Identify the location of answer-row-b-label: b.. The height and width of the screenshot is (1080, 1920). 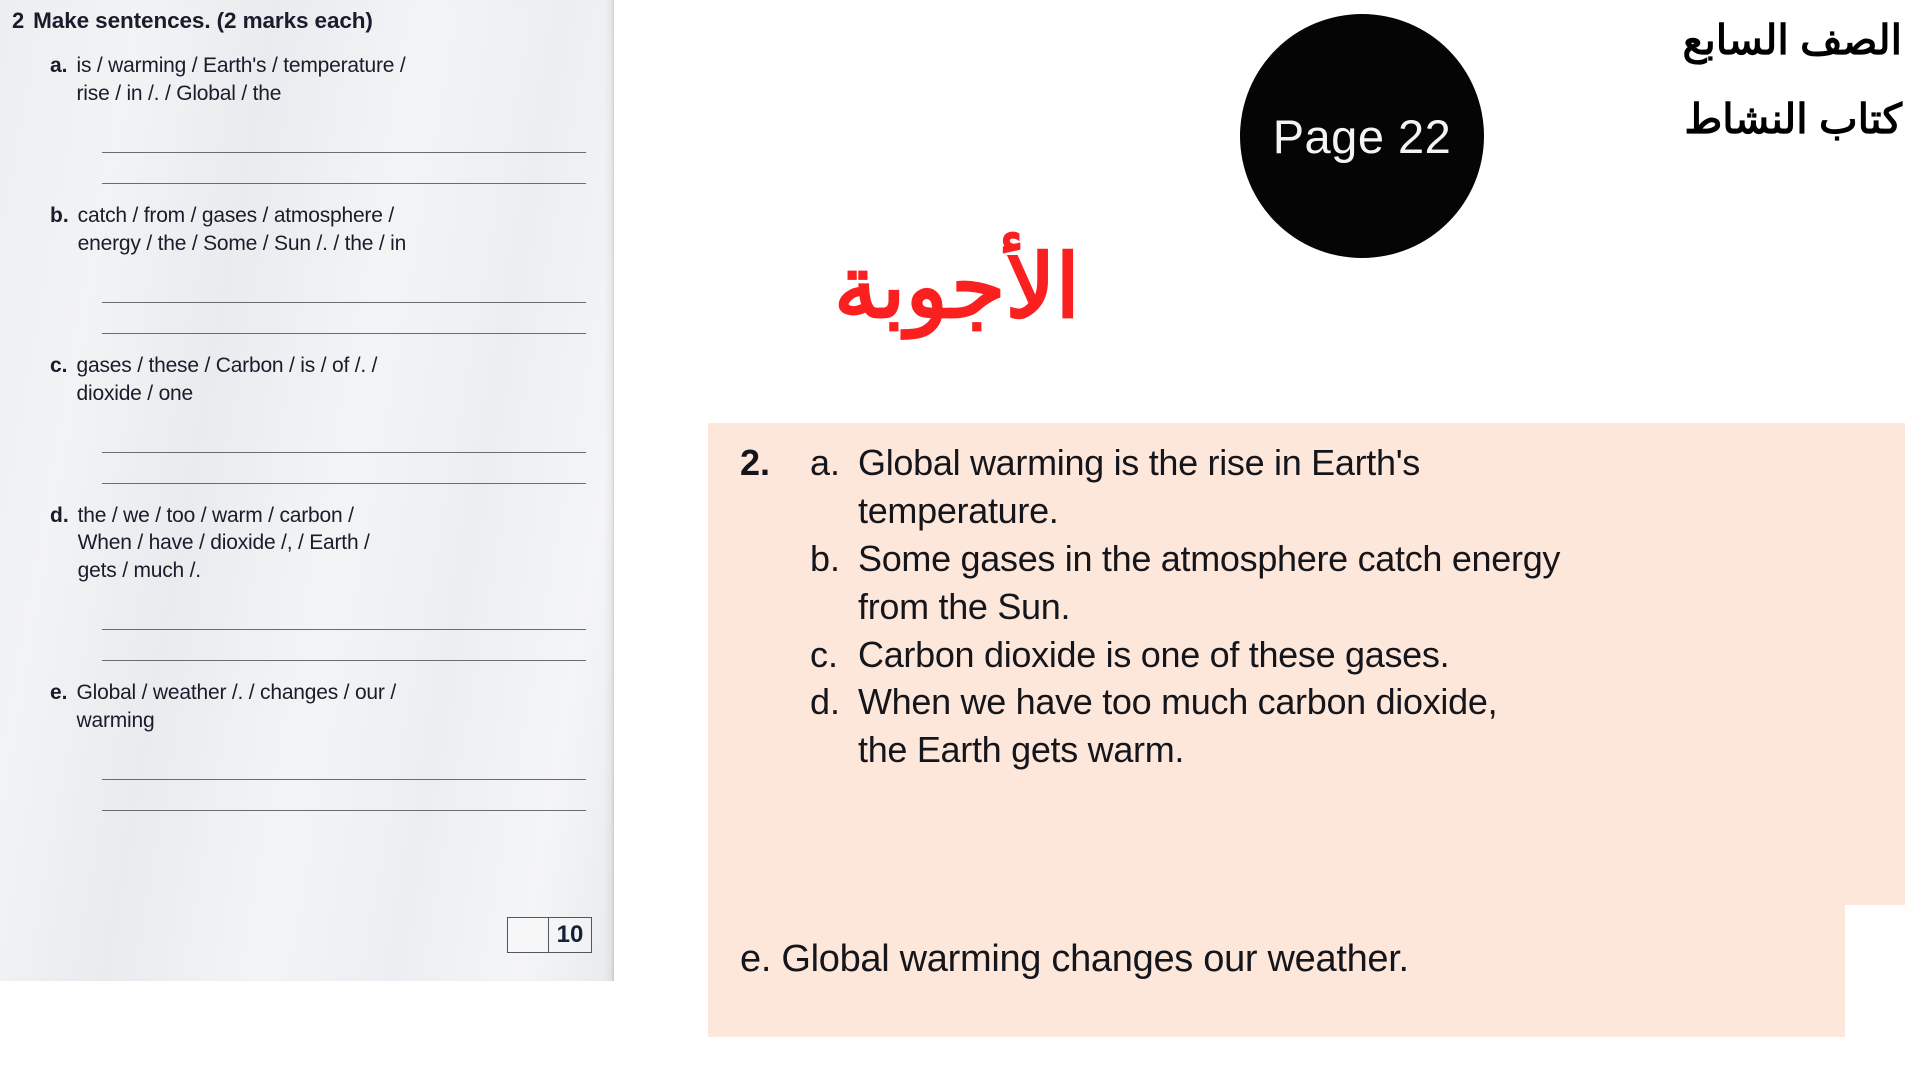
(825, 558).